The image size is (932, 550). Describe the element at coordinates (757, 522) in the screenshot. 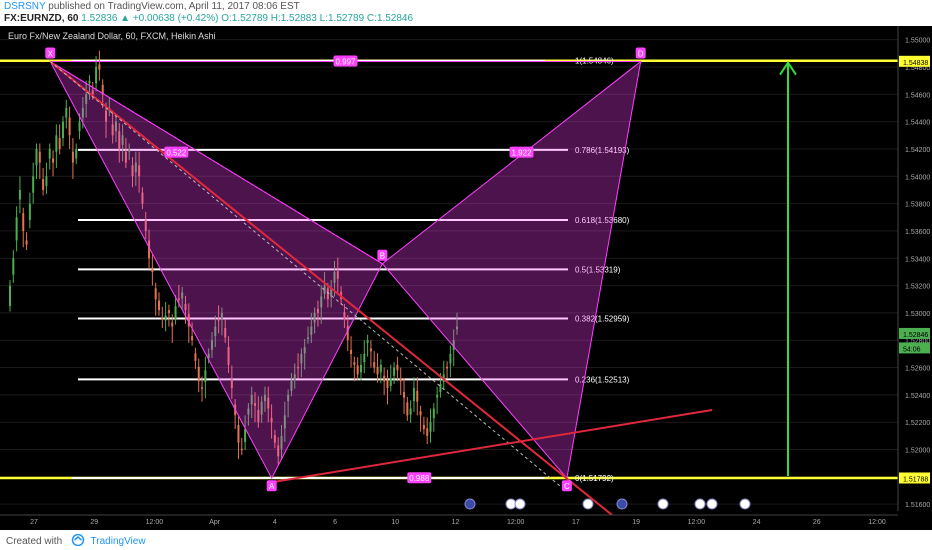

I see `time-axis-label: 24` at that location.